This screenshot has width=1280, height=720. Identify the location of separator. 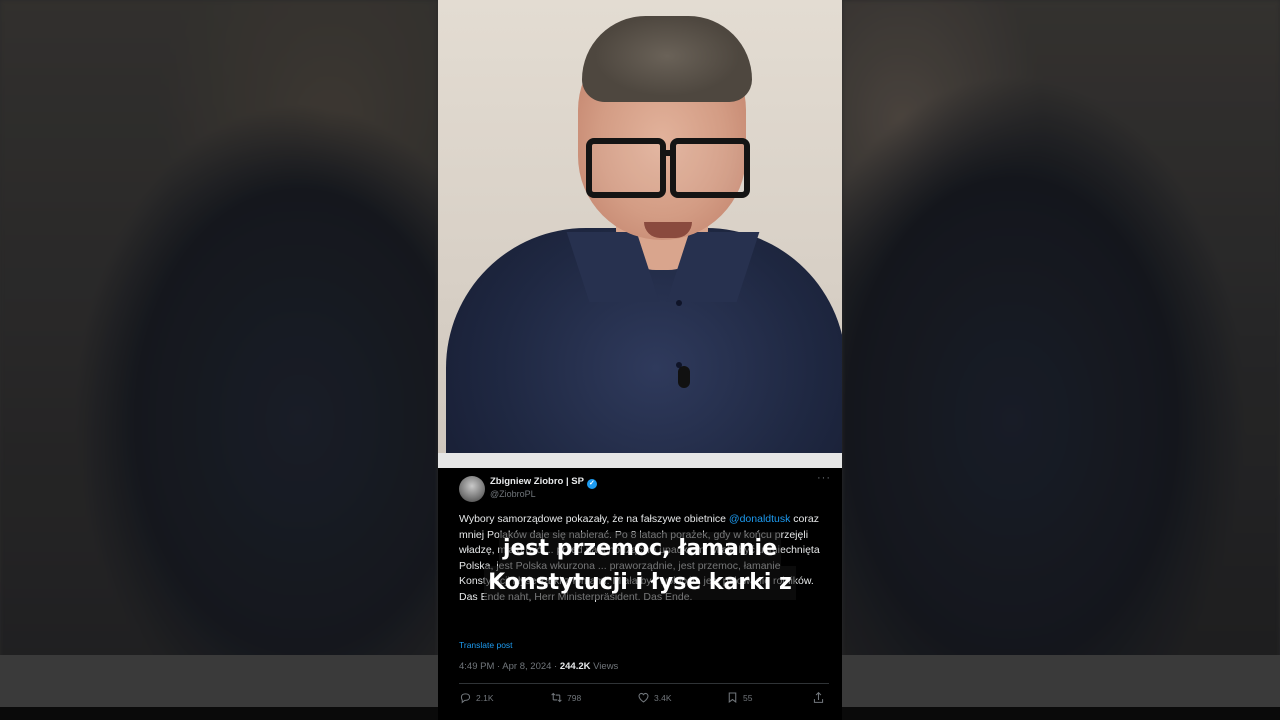
(644, 683).